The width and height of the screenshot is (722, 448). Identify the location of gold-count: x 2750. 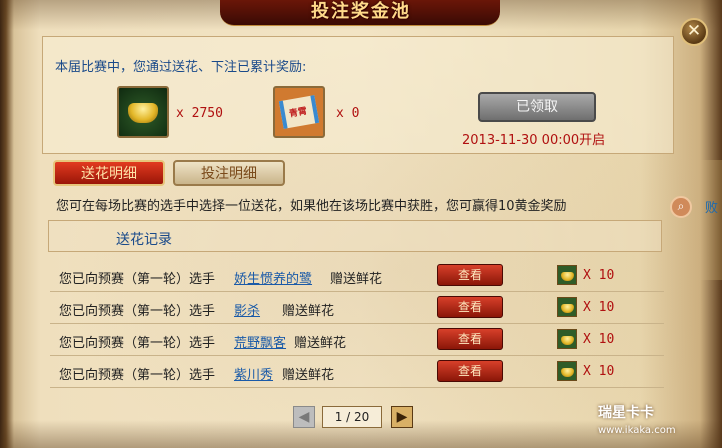
(199, 113).